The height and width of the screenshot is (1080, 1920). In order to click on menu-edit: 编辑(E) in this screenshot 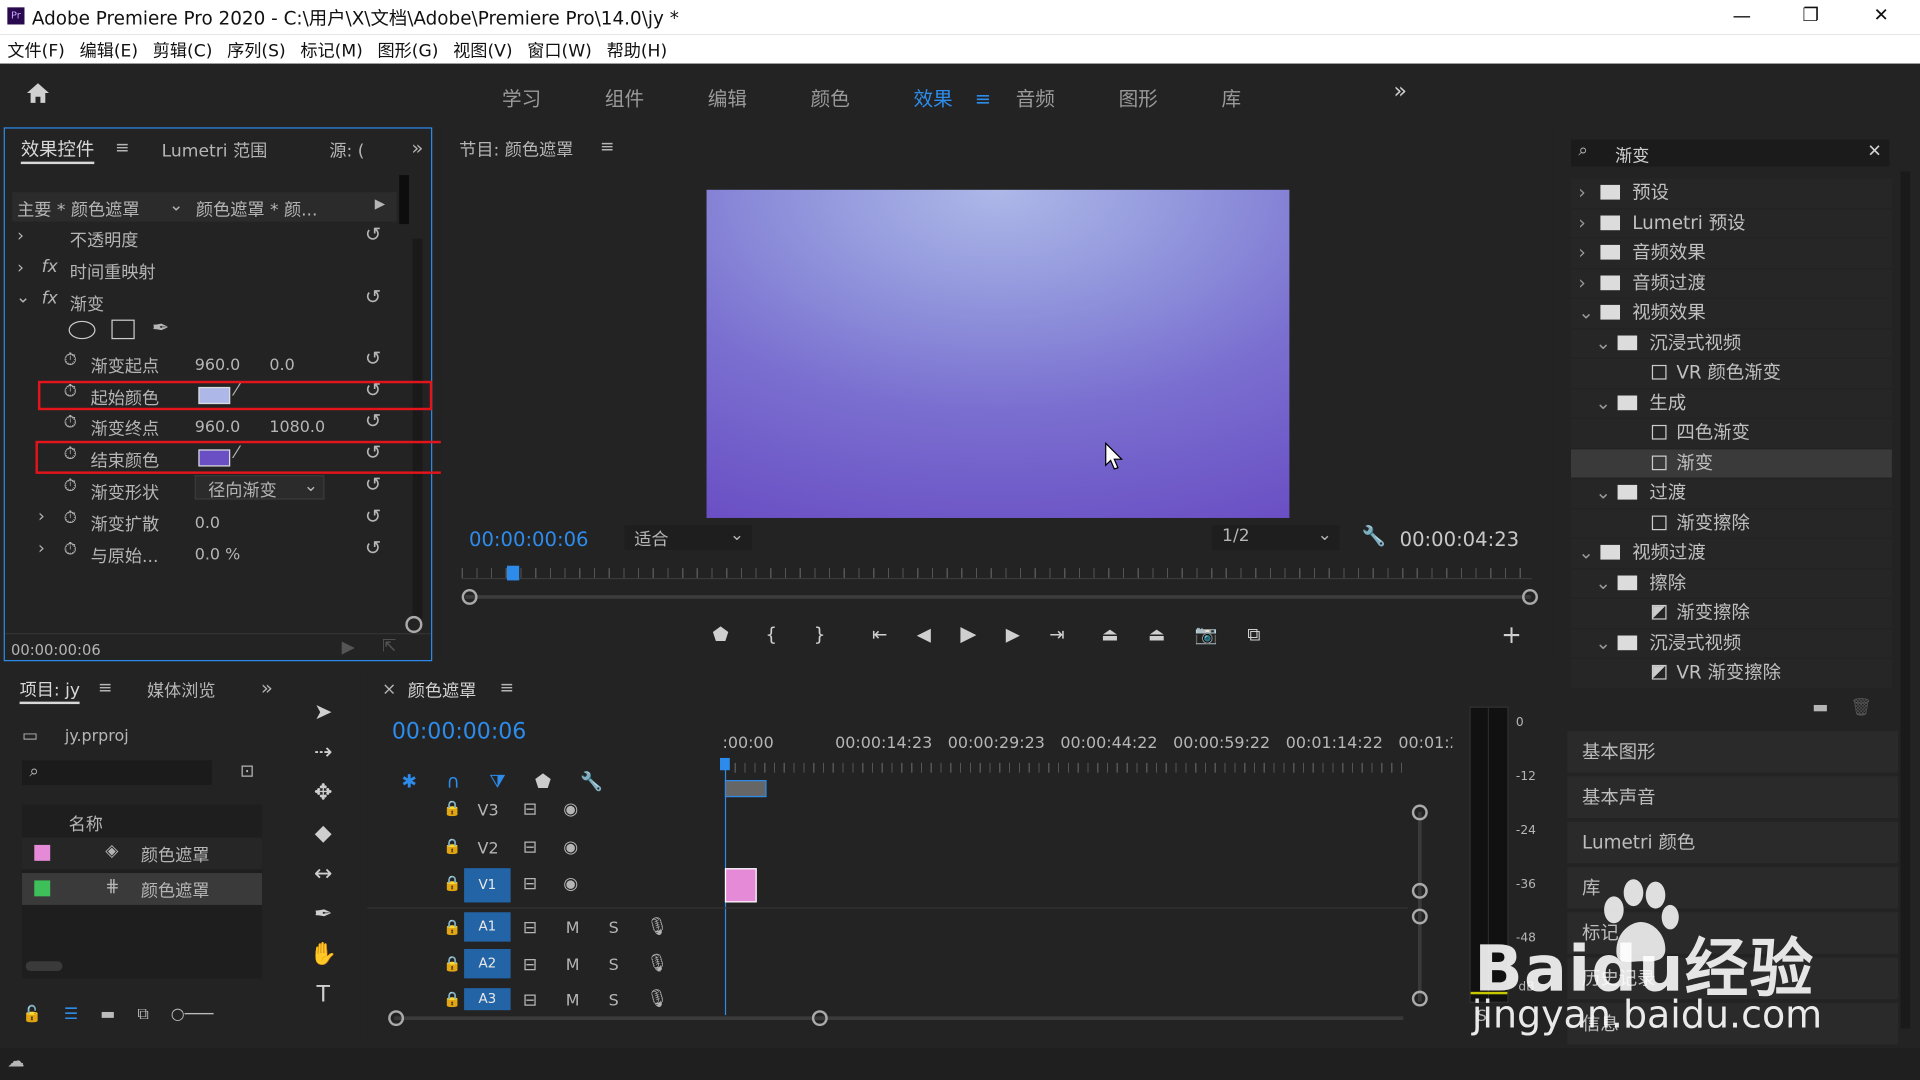, I will do `click(109, 52)`.